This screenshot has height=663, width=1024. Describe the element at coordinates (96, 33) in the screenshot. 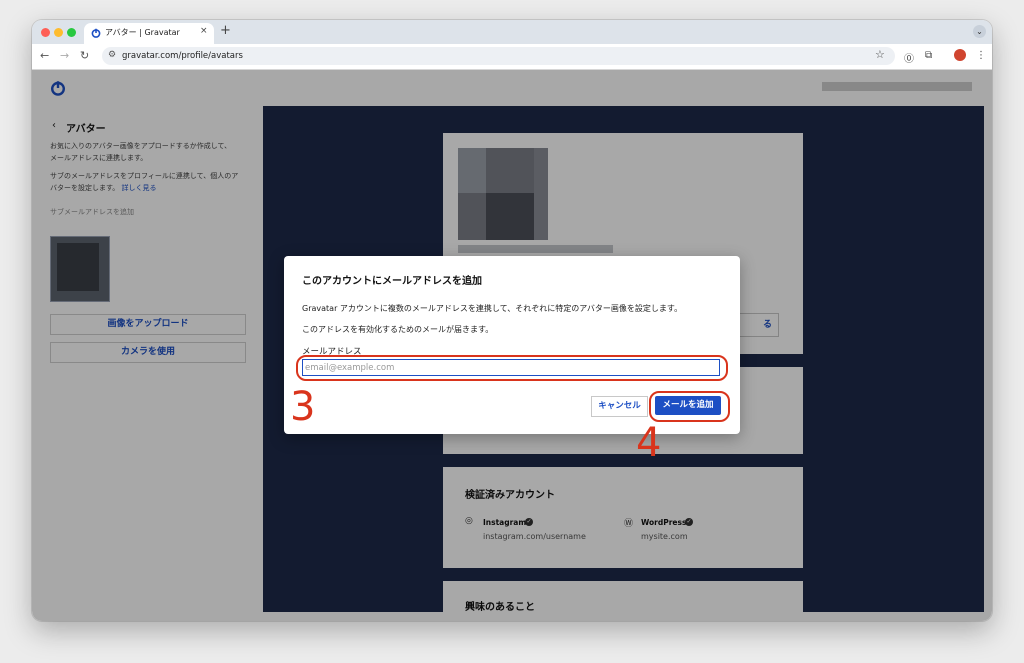

I see `gravatar-favicon-icon` at that location.